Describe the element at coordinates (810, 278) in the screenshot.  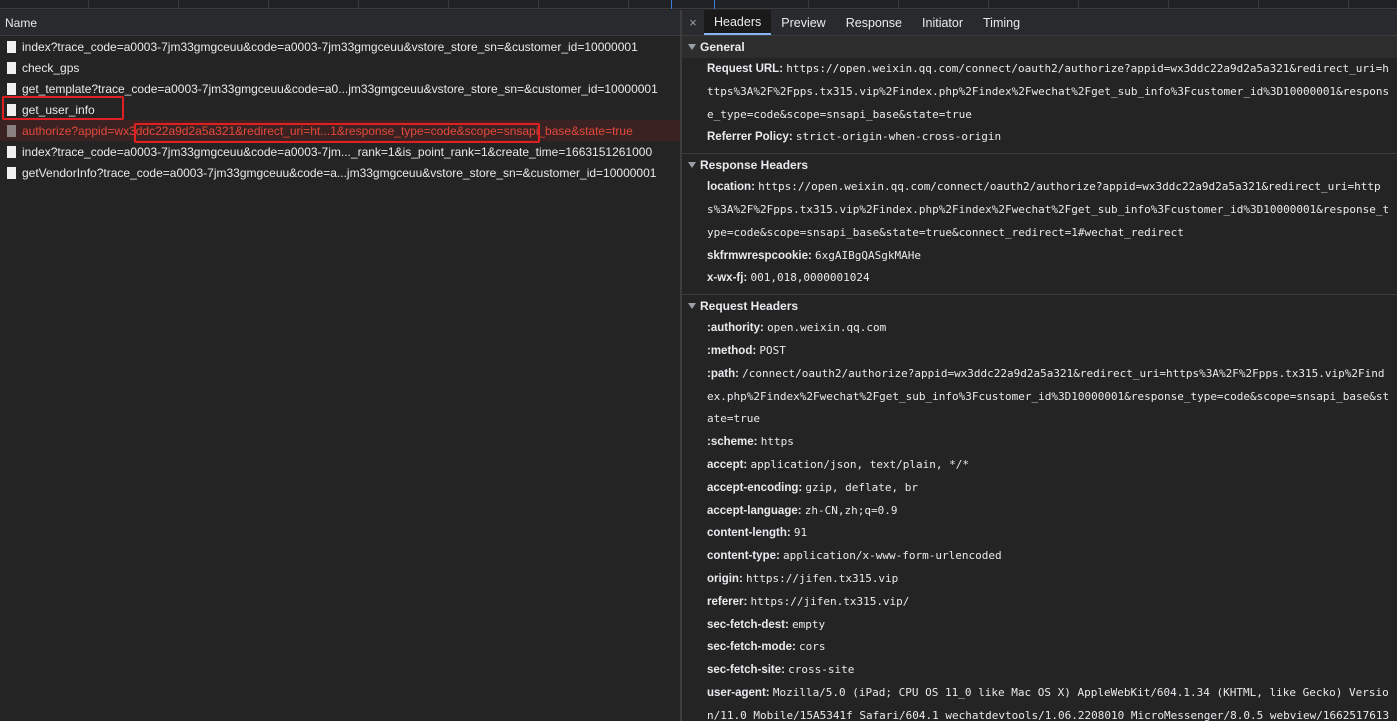
I see `header-value: 001,018,0000001024` at that location.